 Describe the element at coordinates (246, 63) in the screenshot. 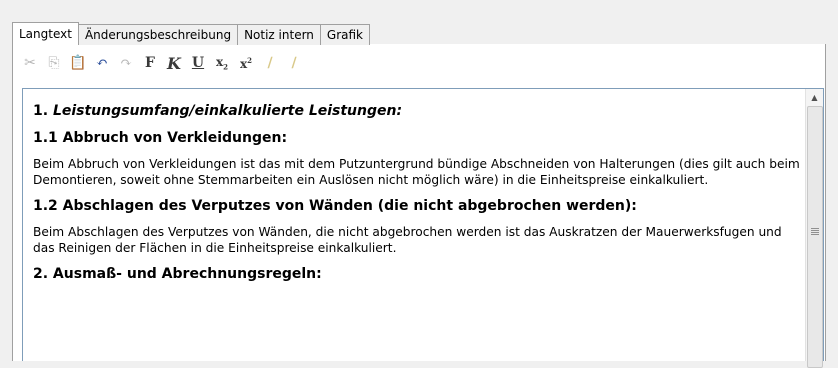

I see `superscript-button: x2` at that location.